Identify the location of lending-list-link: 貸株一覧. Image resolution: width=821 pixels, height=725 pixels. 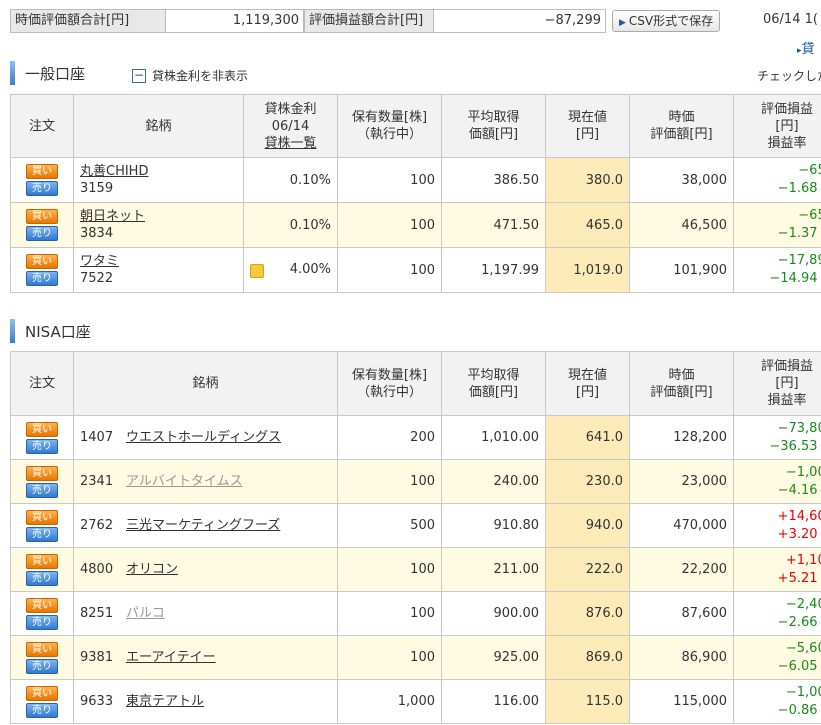
(290, 143).